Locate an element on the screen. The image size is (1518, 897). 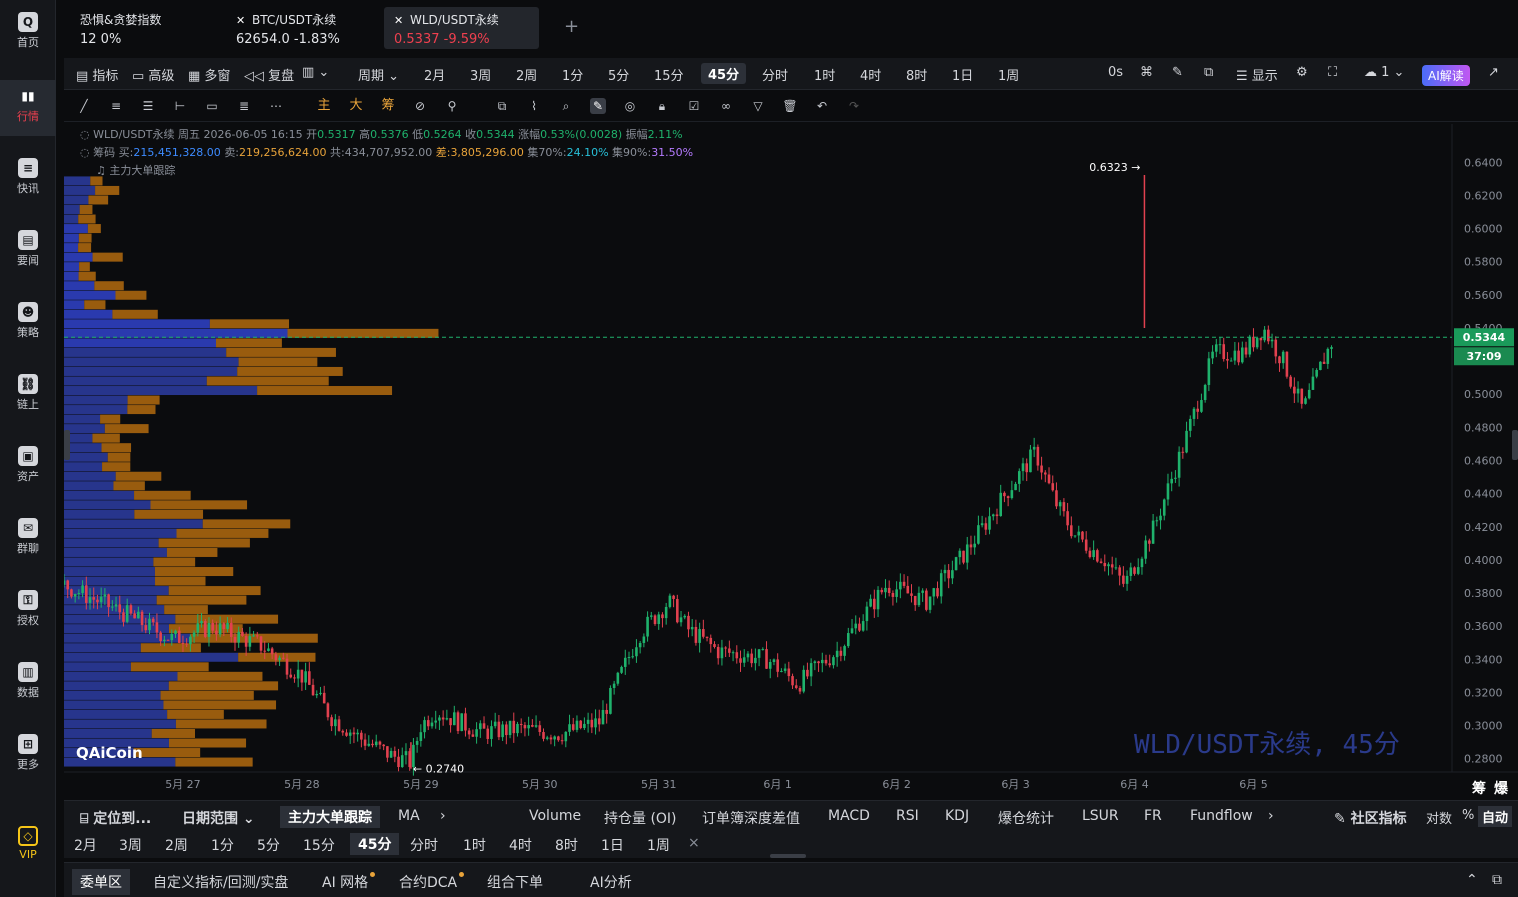
period-dropdown: 周期 ⌄ is located at coordinates (378, 74).